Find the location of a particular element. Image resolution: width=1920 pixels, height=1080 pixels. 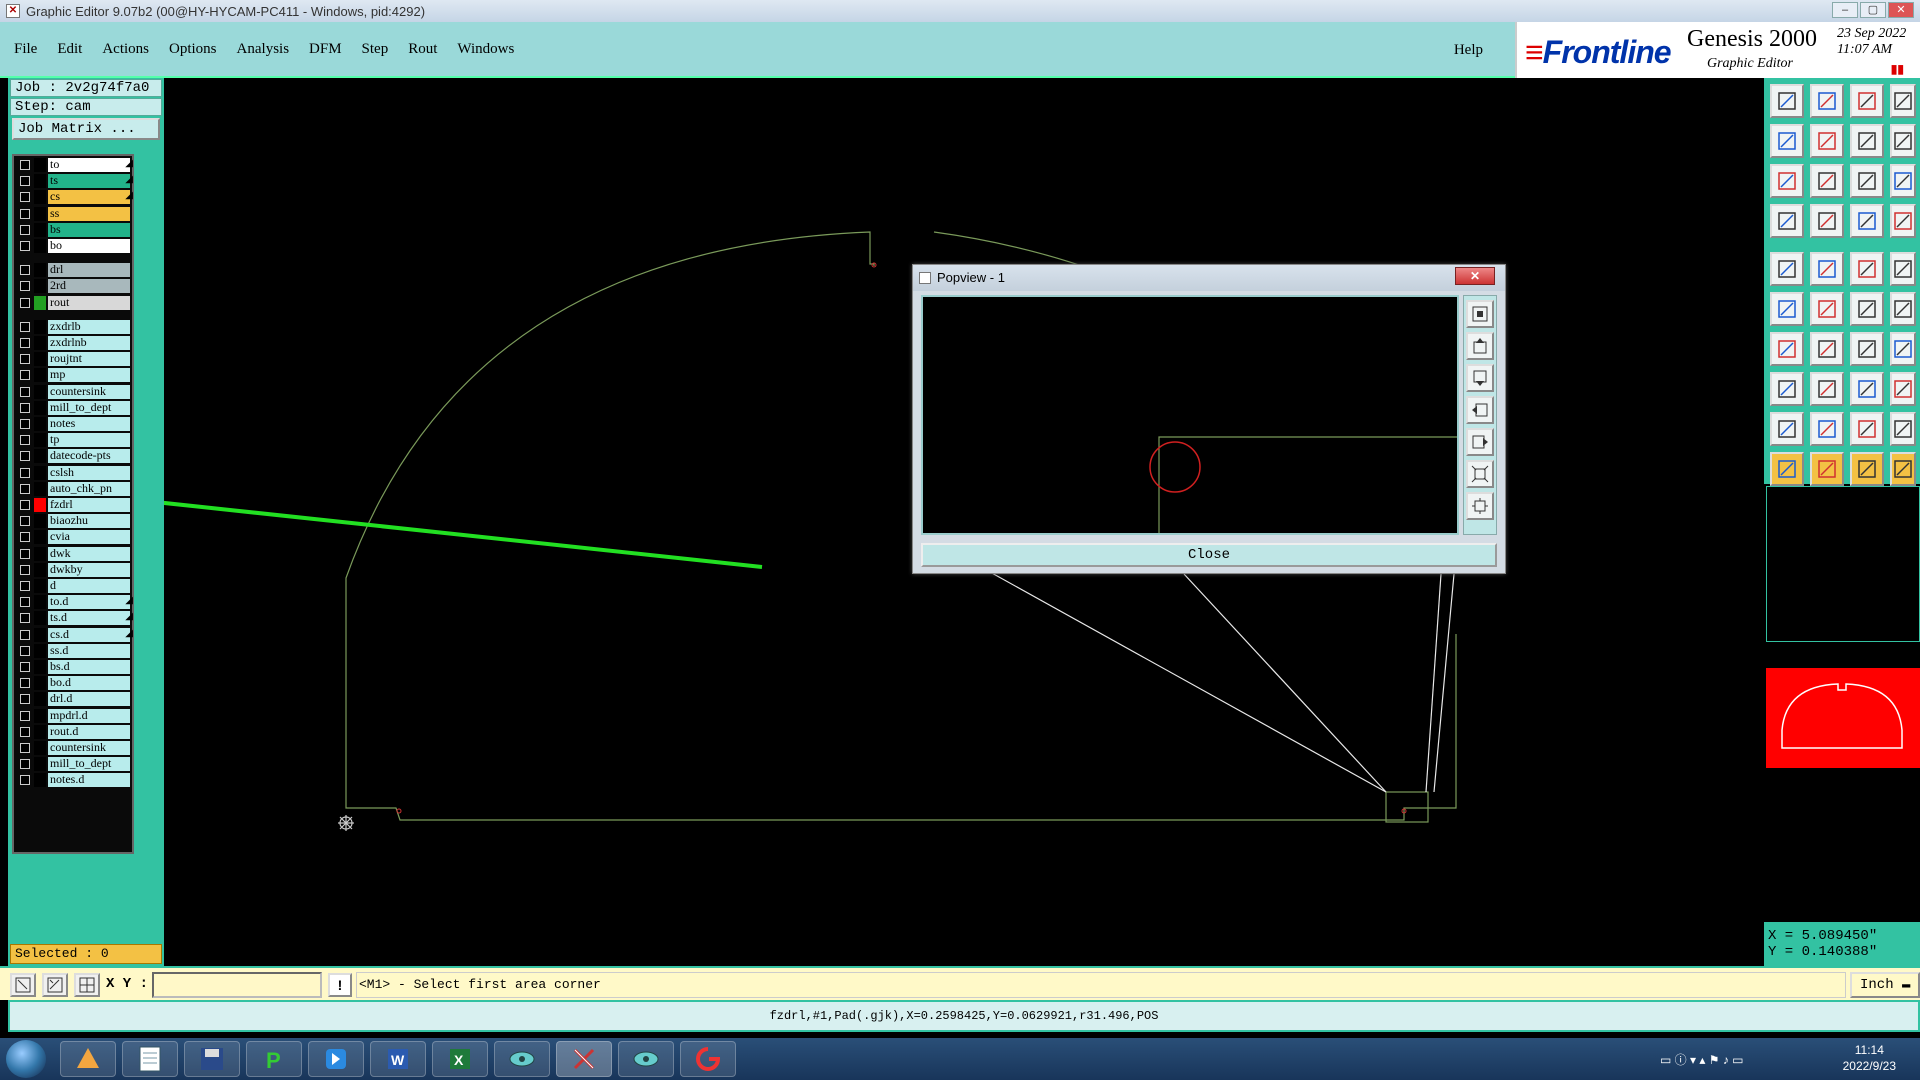

ruler-icon is located at coordinates (1867, 269).